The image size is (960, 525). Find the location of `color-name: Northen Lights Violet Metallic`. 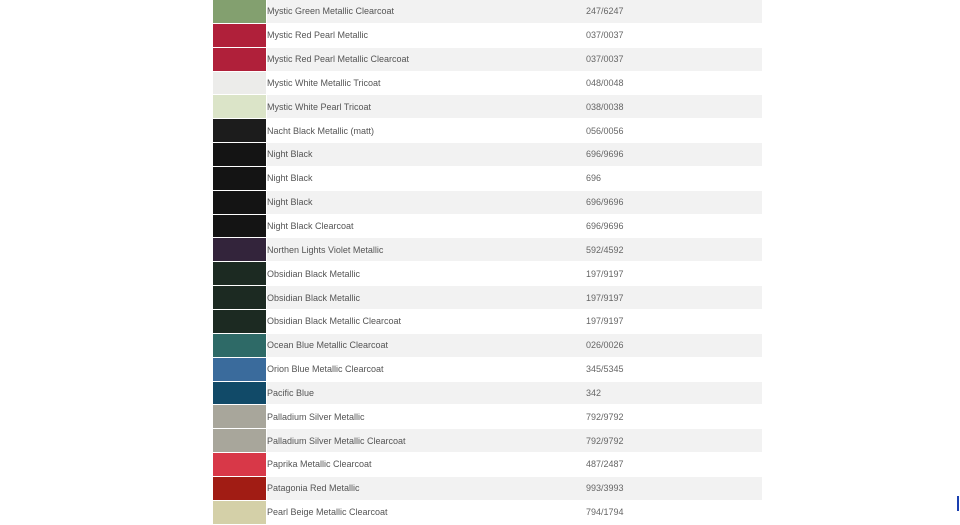

color-name: Northen Lights Violet Metallic is located at coordinates (325, 249).